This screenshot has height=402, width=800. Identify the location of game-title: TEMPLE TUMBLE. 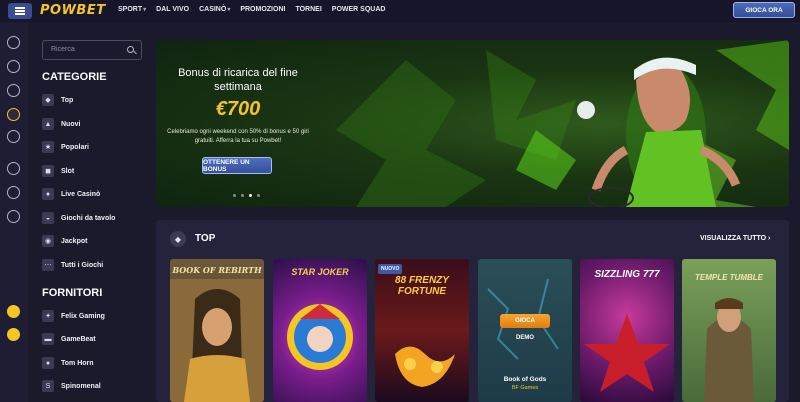
(729, 277).